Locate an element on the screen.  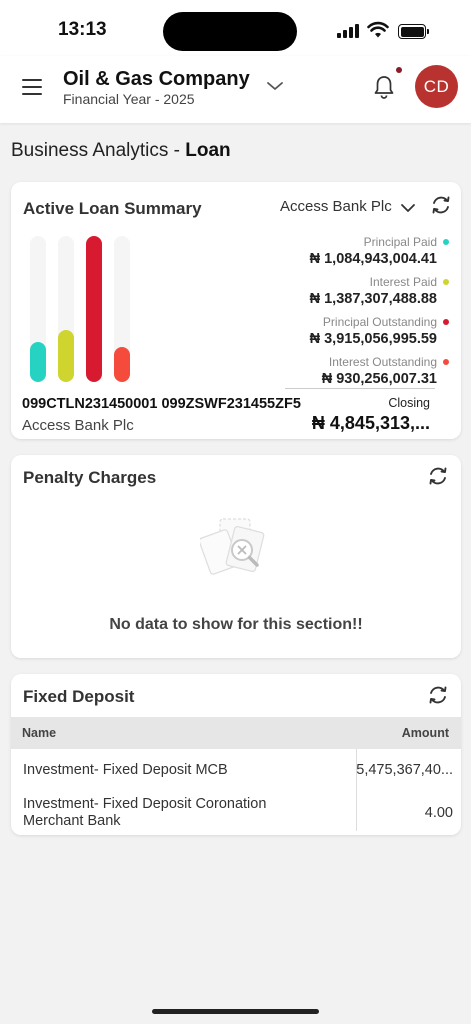
deposit-name: Investment- Fixed Deposit MCB is located at coordinates (125, 770).